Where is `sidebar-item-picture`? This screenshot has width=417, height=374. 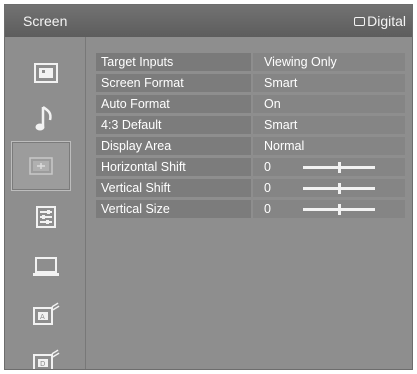 sidebar-item-picture is located at coordinates (46, 73).